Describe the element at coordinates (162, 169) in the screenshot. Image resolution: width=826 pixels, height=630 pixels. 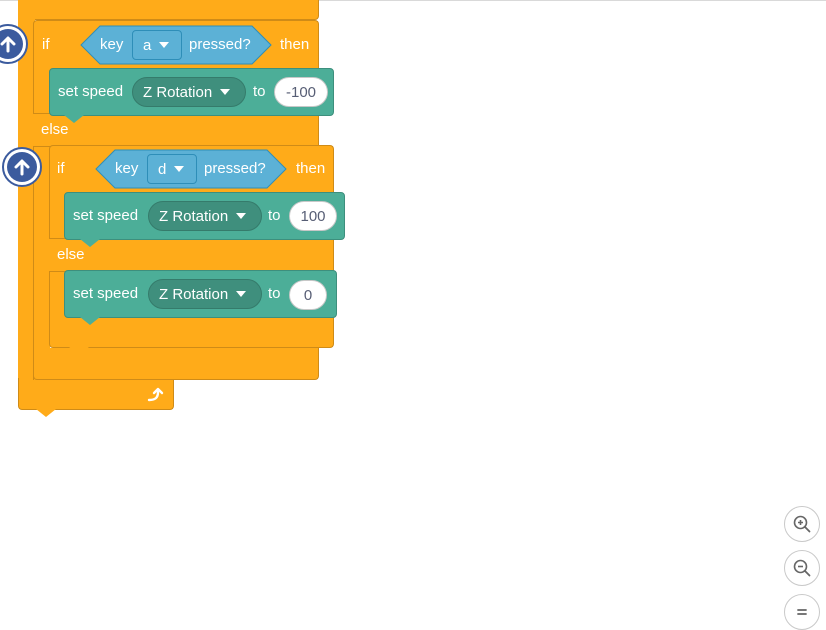
I see `key-select-value: d` at that location.